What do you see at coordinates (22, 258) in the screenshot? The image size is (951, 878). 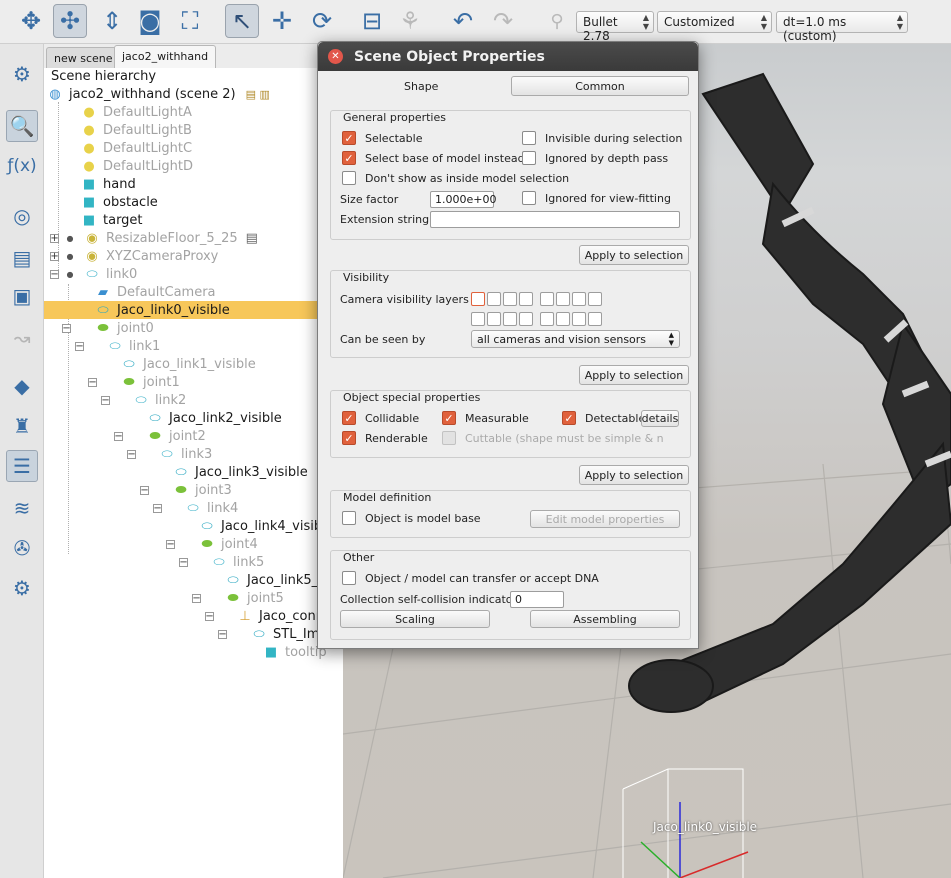 I see `scripts-icon: ▤` at bounding box center [22, 258].